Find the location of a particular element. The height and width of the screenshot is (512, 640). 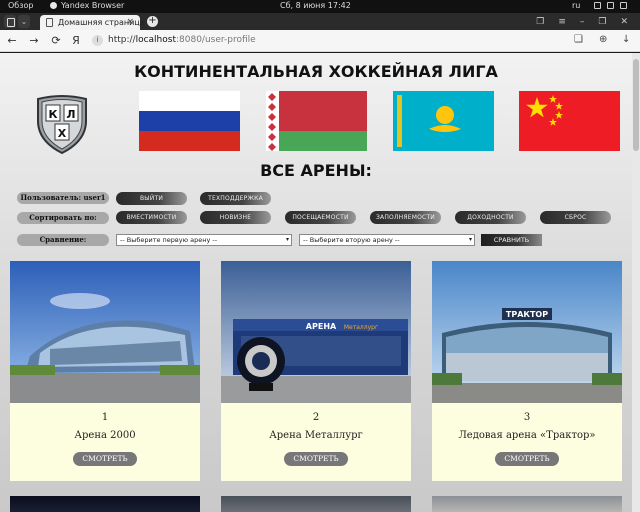

logo-letter: Х is located at coordinates (62, 133).